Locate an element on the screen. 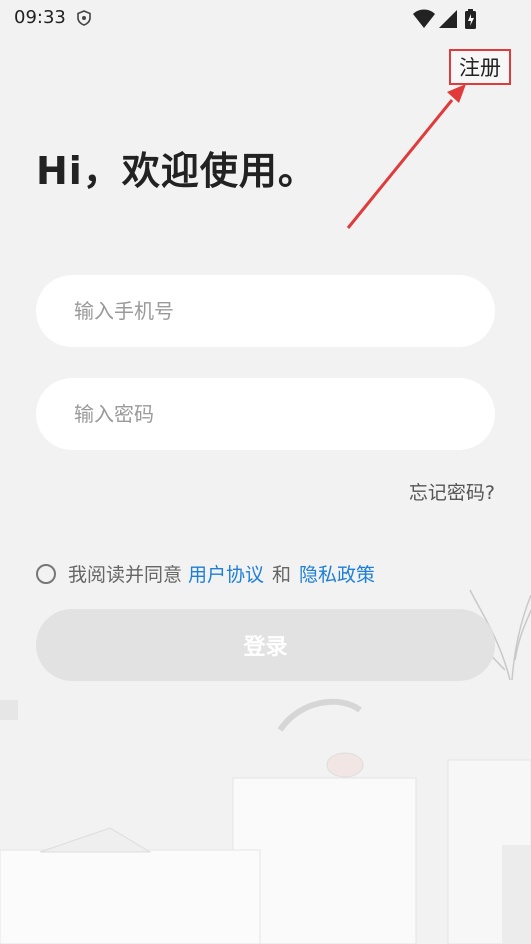 The image size is (531, 944). login-button: 登录 is located at coordinates (265, 645).